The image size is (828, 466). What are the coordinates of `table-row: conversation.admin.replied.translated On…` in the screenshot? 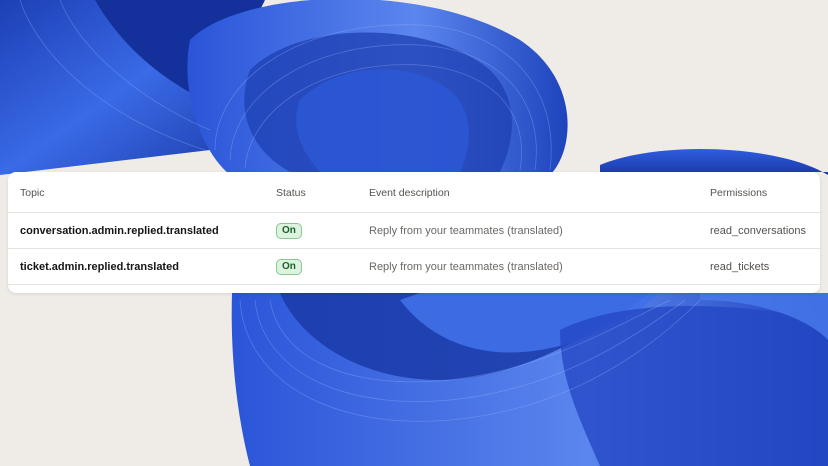 It's located at (414, 231).